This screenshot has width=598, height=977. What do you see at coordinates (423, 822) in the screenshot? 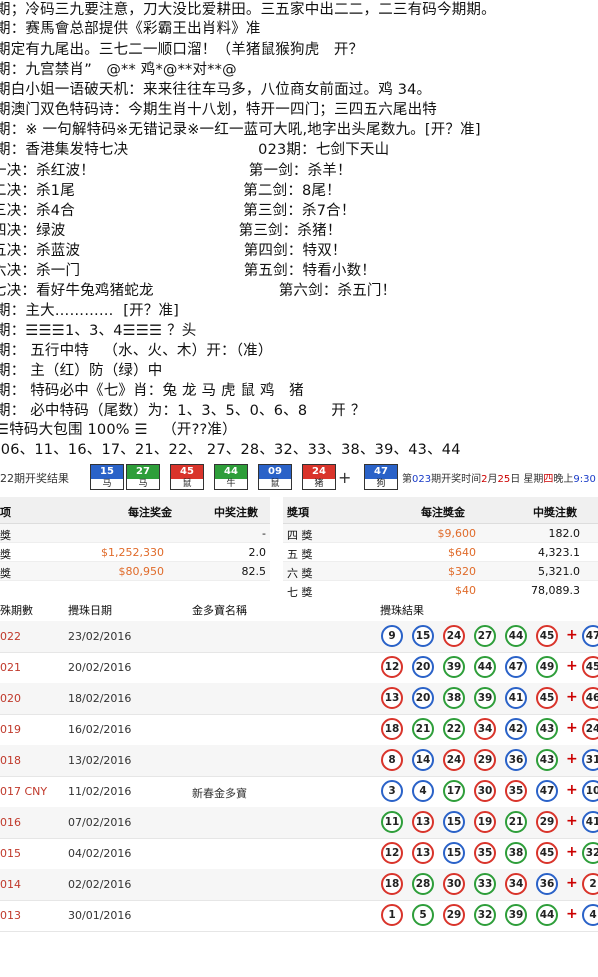
I see `result-ball: 13` at bounding box center [423, 822].